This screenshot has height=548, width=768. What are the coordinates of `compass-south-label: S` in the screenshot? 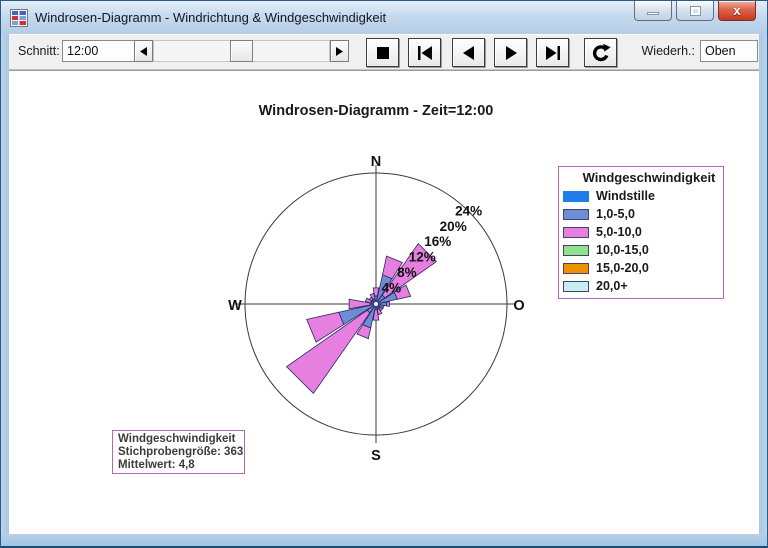 It's located at (376, 456).